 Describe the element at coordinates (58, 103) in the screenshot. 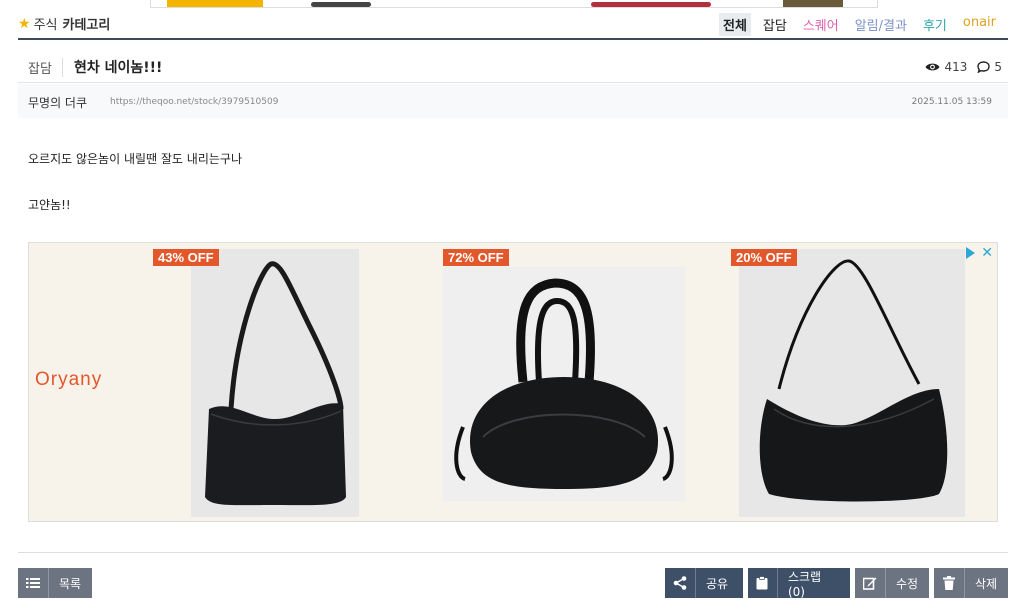

I see `author-name: 무명의 더쿠` at that location.